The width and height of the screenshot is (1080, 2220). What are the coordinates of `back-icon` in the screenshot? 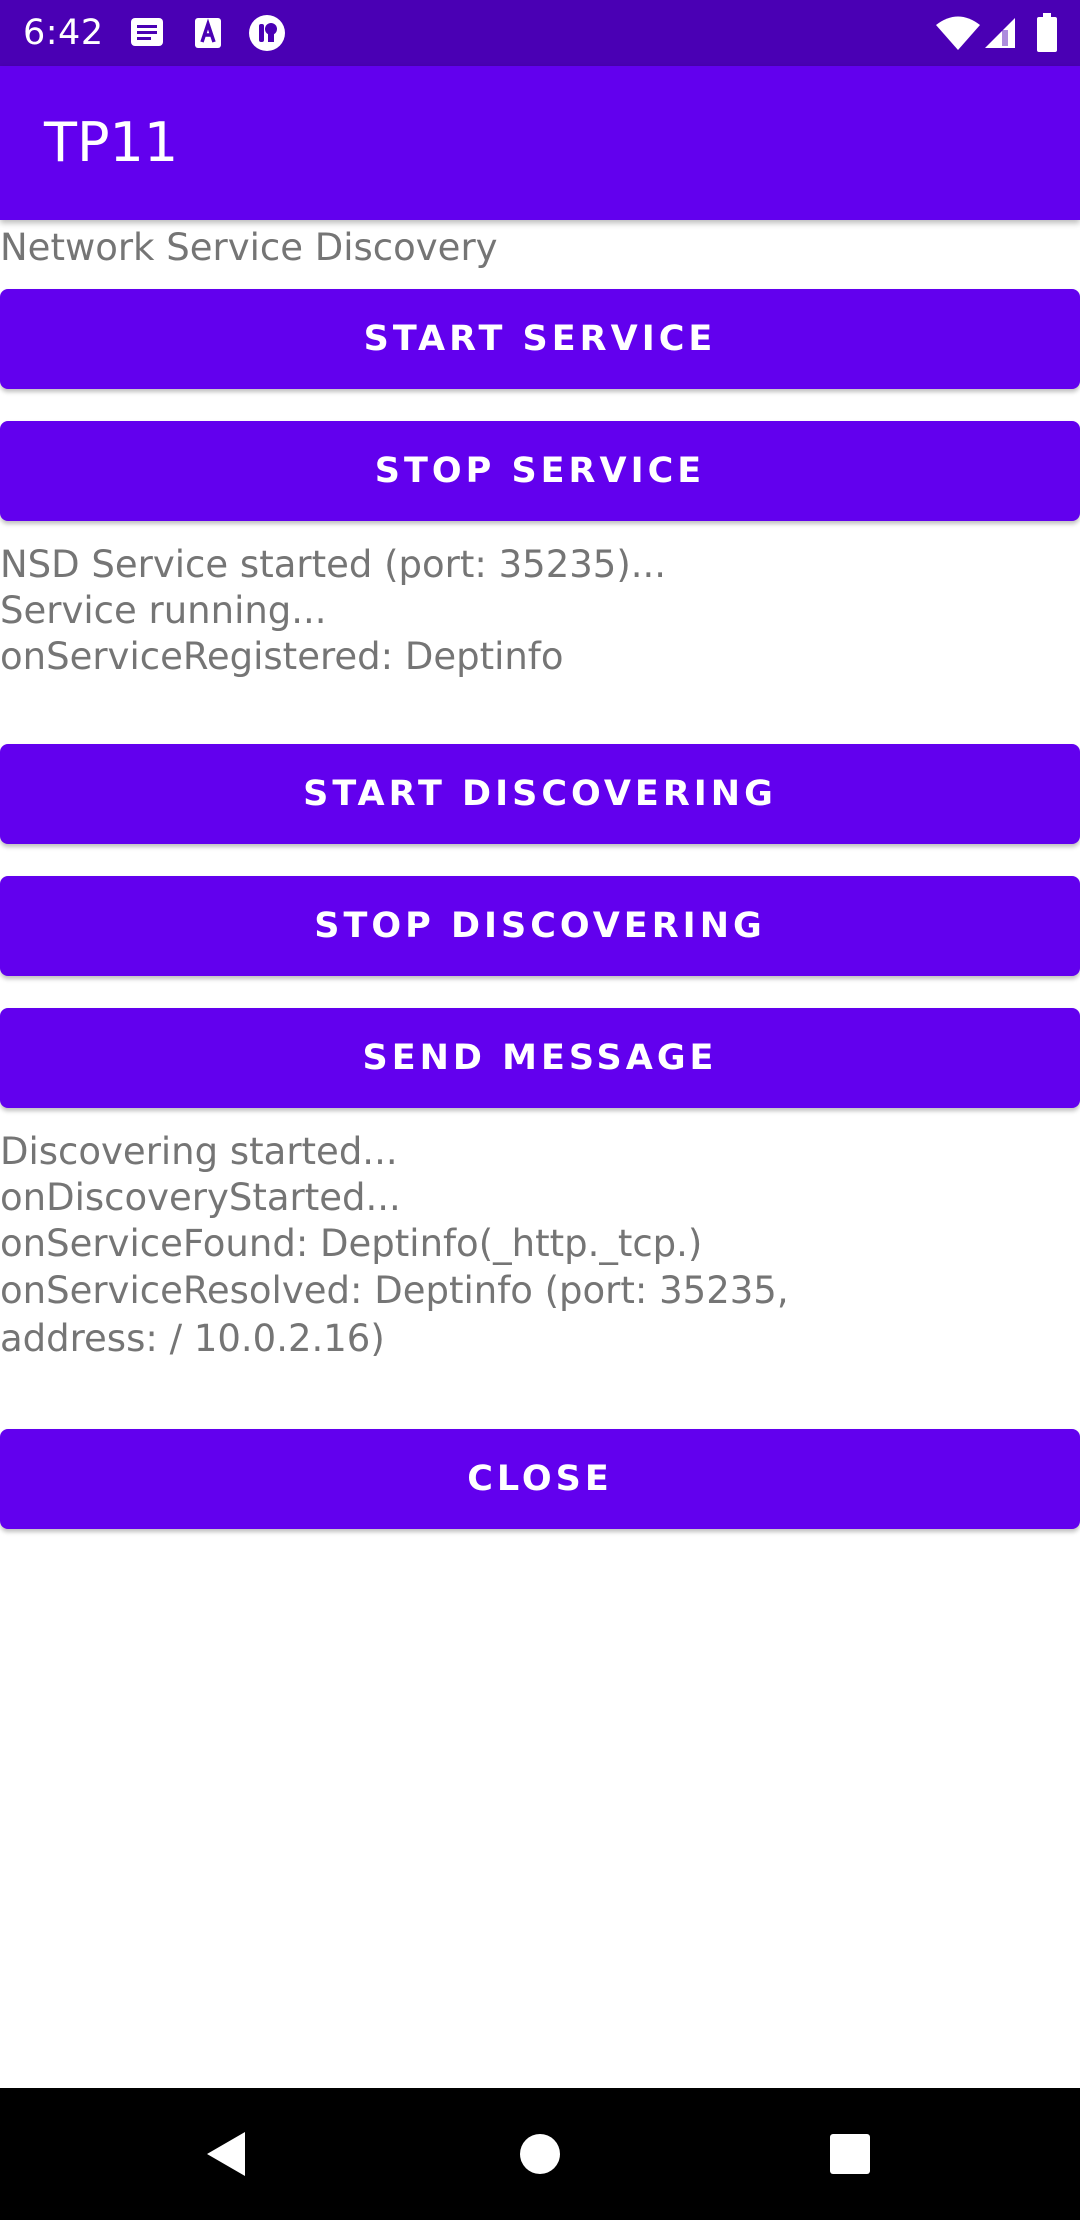 It's located at (227, 2154).